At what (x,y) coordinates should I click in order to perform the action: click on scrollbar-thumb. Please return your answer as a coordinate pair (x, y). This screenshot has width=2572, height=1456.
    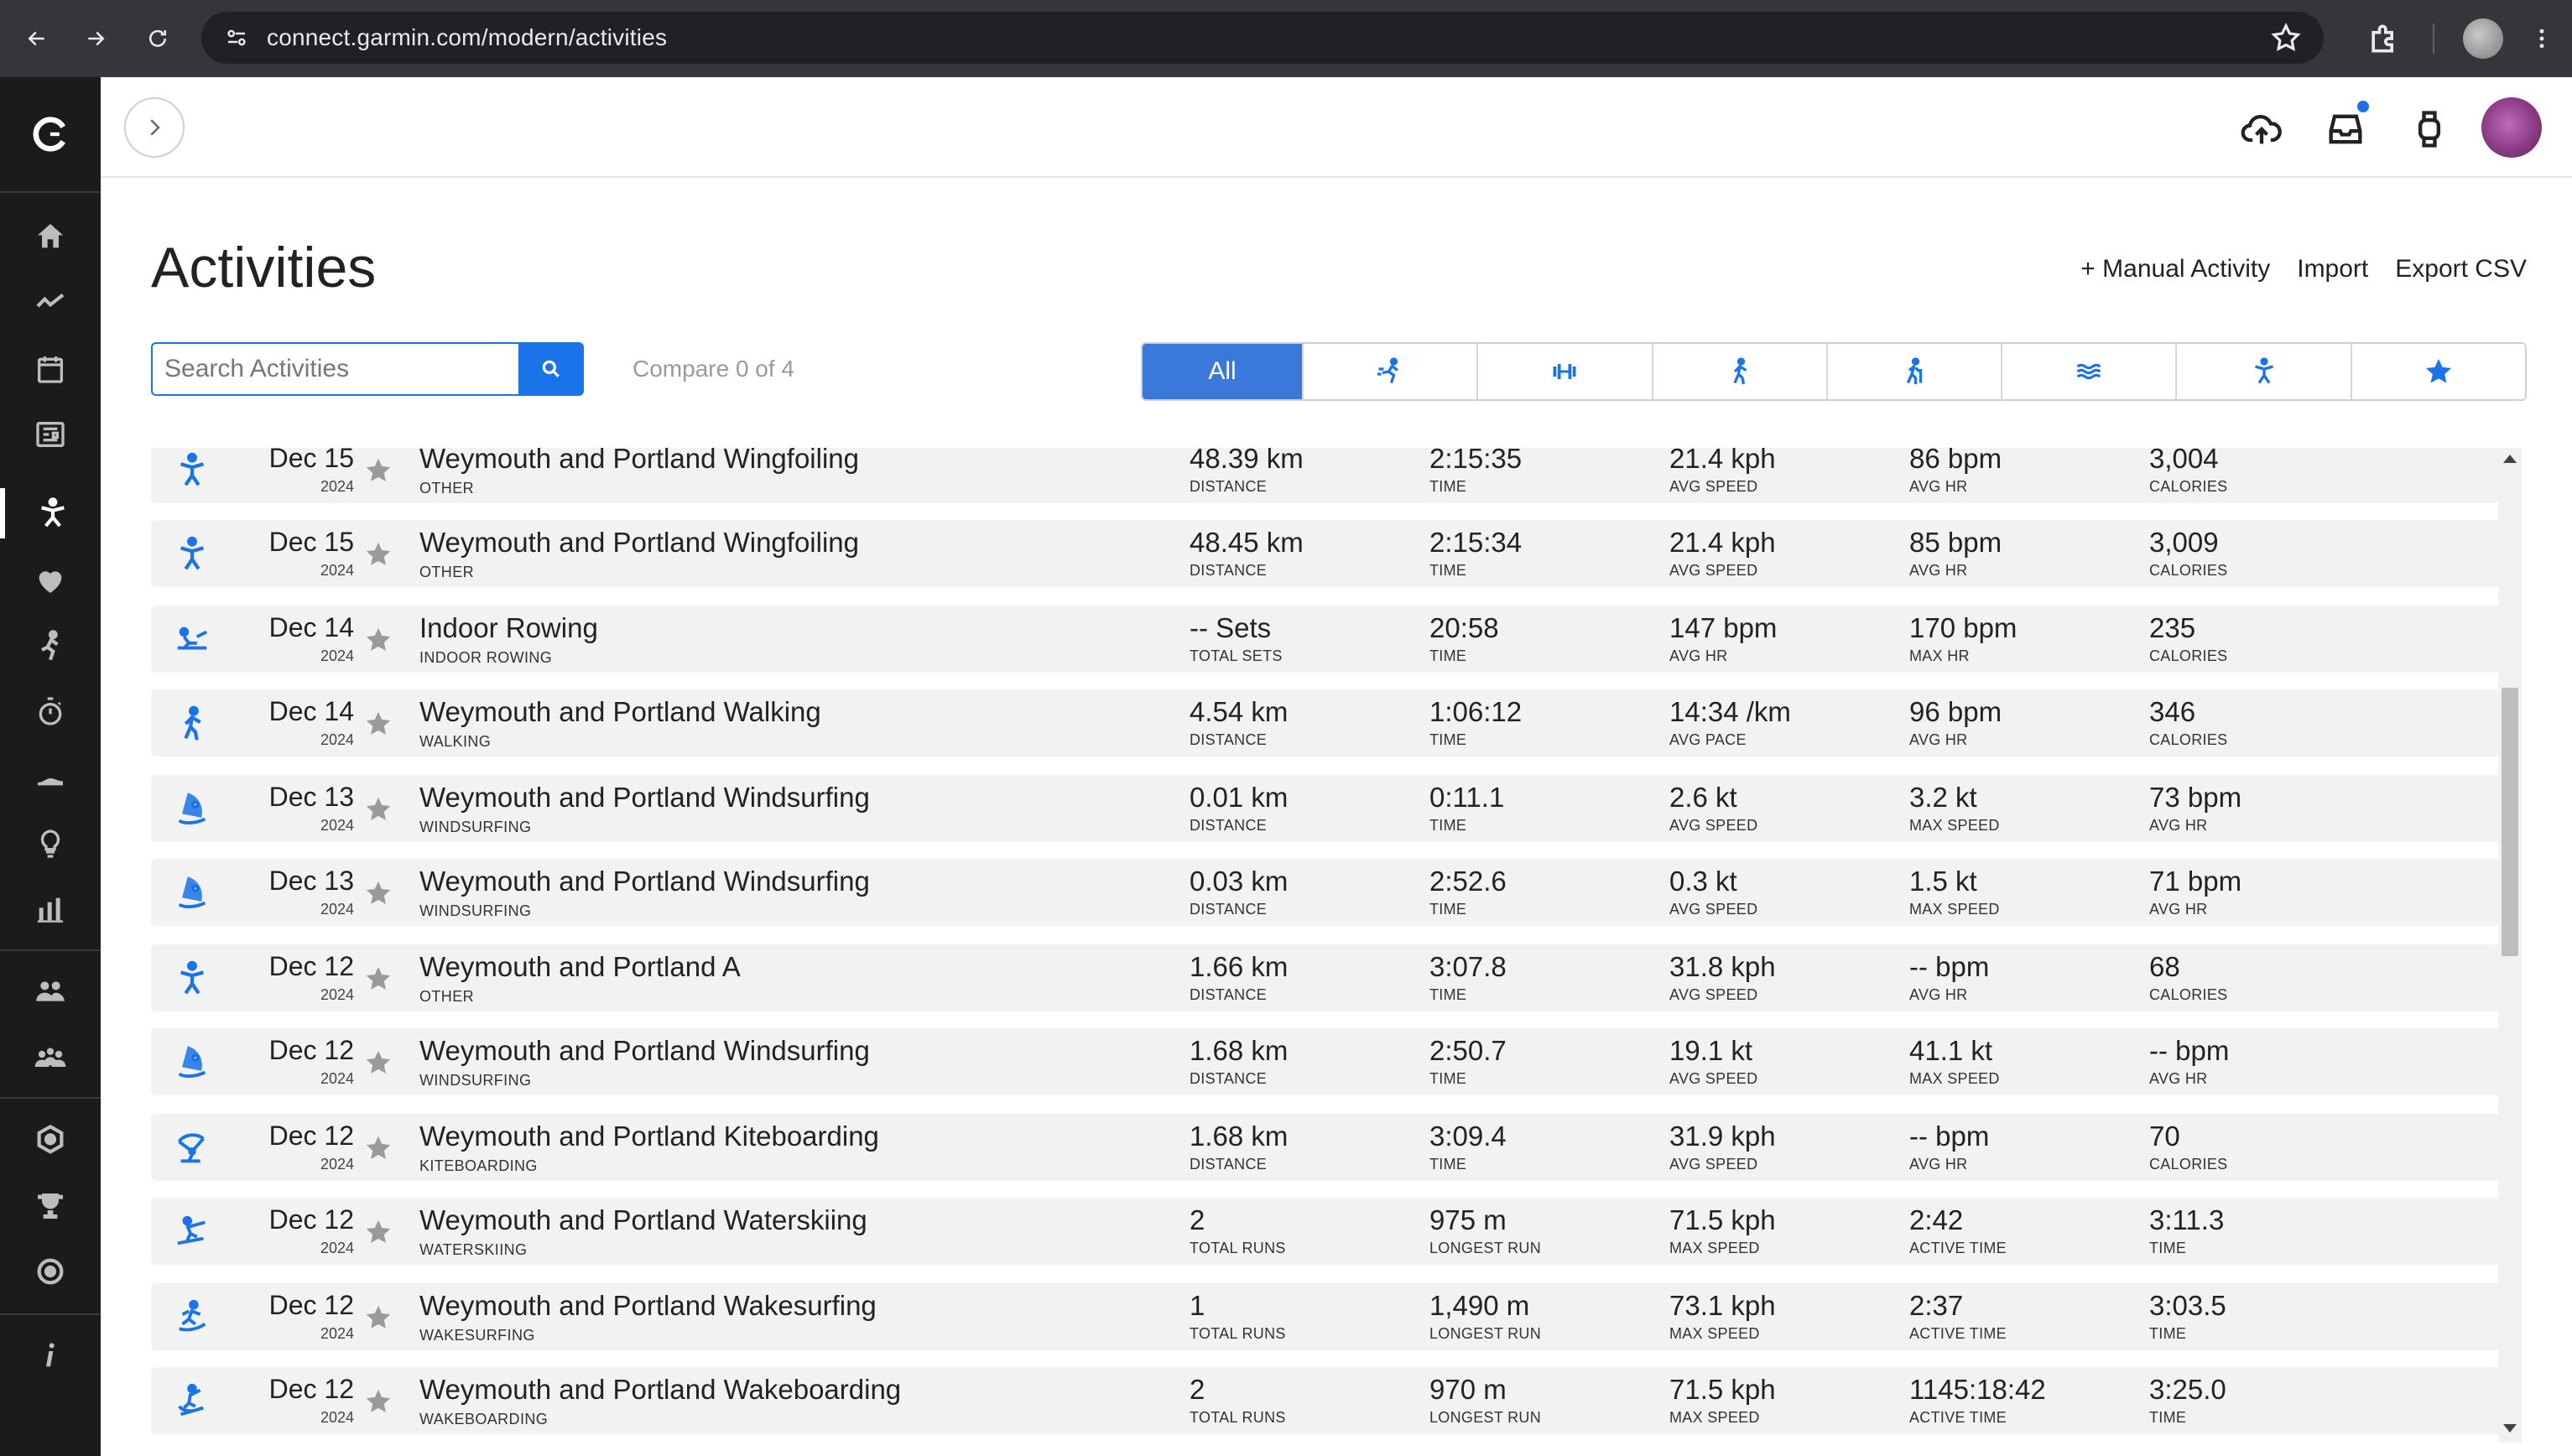
    Looking at the image, I should click on (2510, 822).